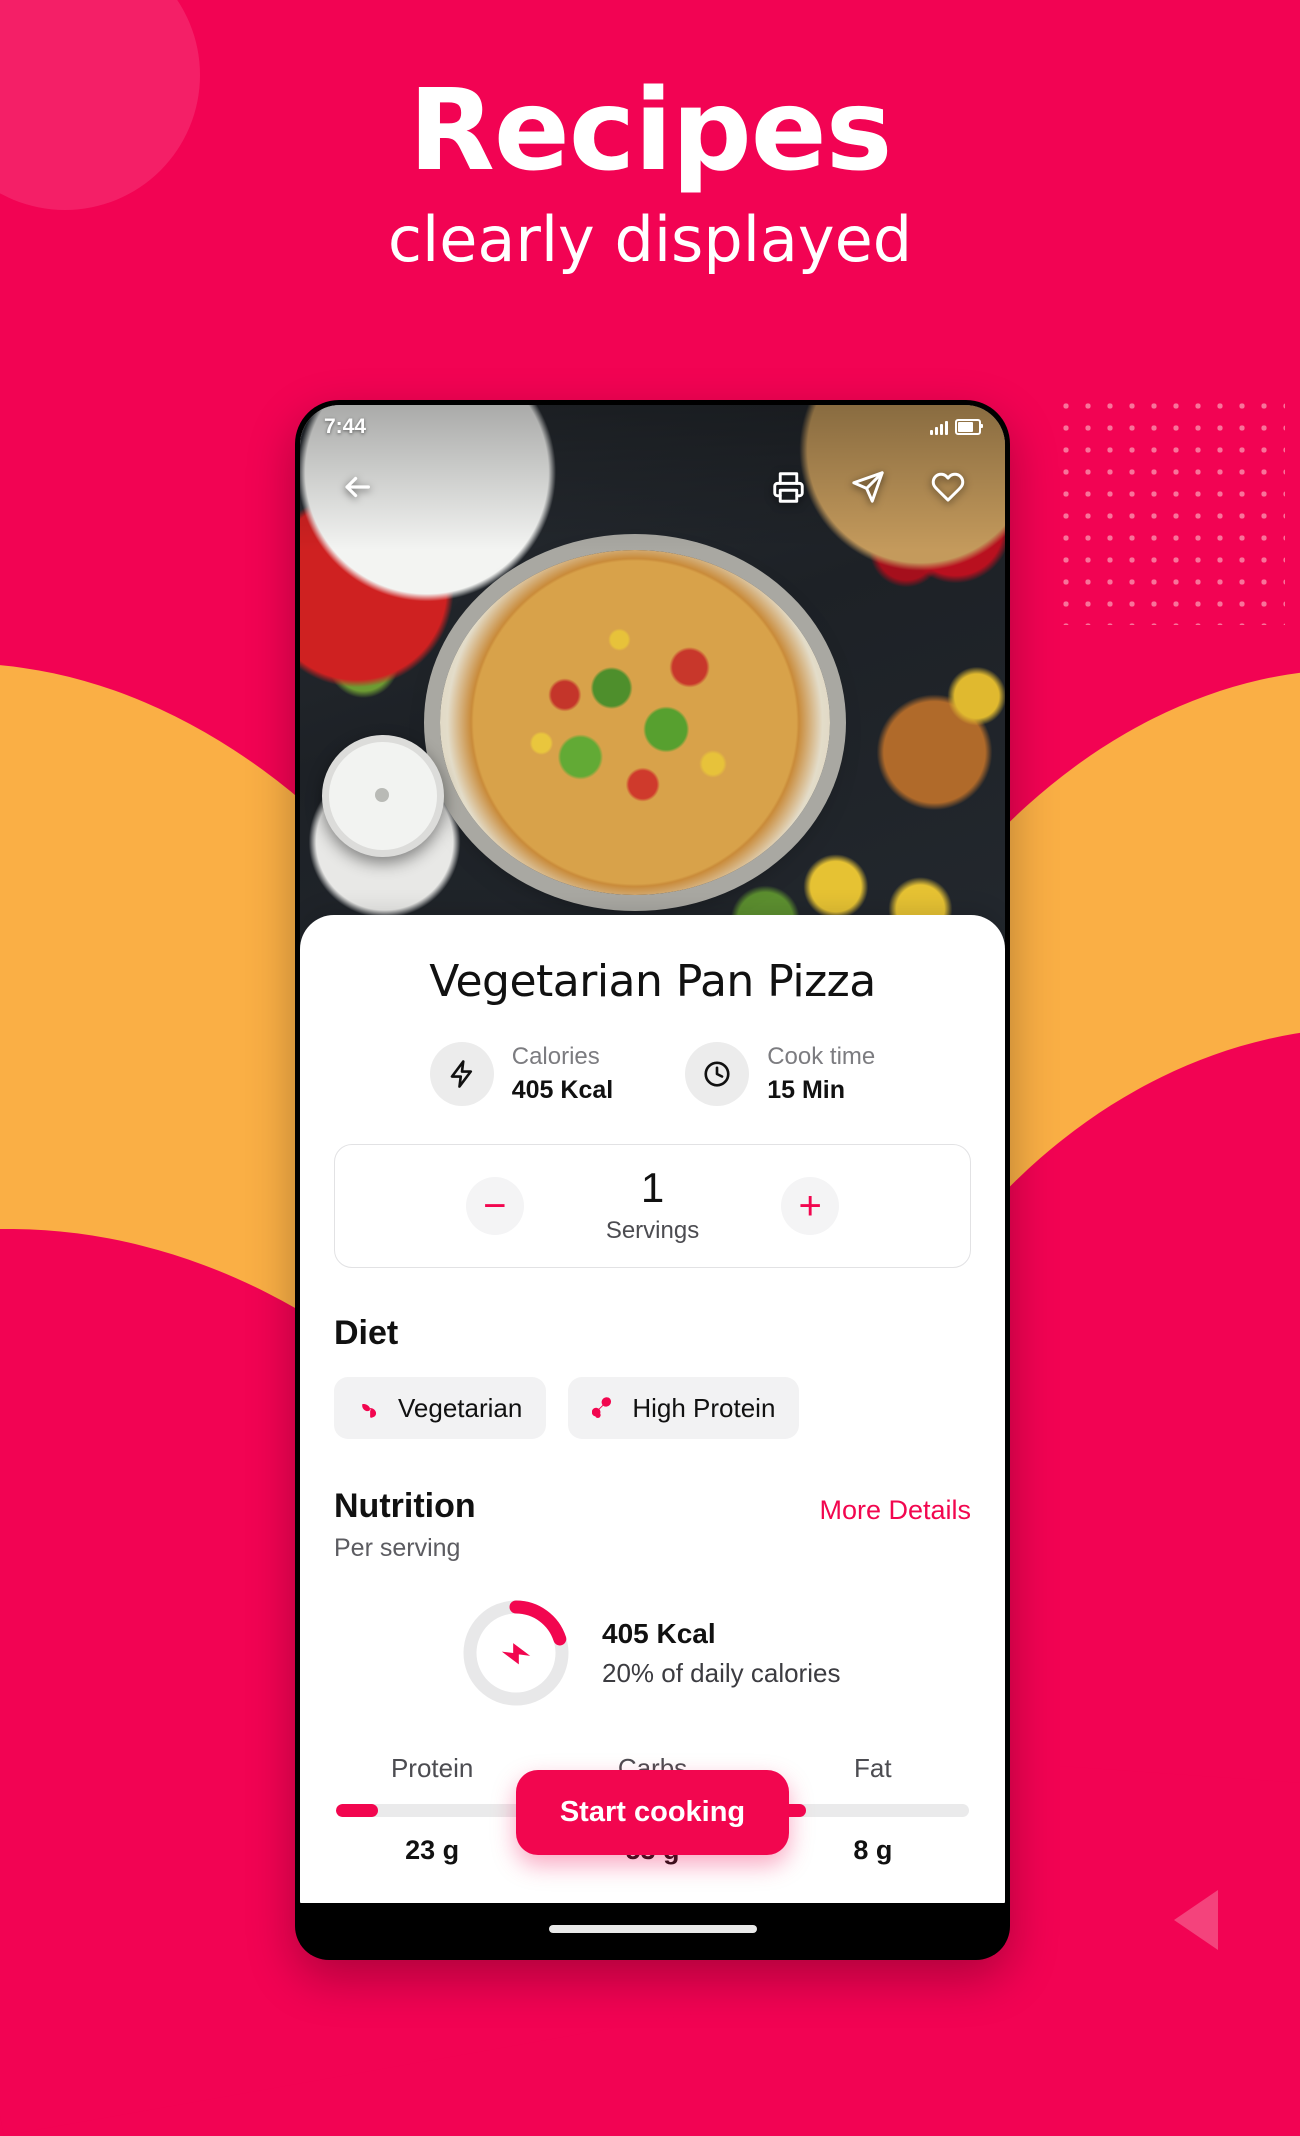  Describe the element at coordinates (821, 1056) in the screenshot. I see `stat-cook-time-label: Cook time` at that location.